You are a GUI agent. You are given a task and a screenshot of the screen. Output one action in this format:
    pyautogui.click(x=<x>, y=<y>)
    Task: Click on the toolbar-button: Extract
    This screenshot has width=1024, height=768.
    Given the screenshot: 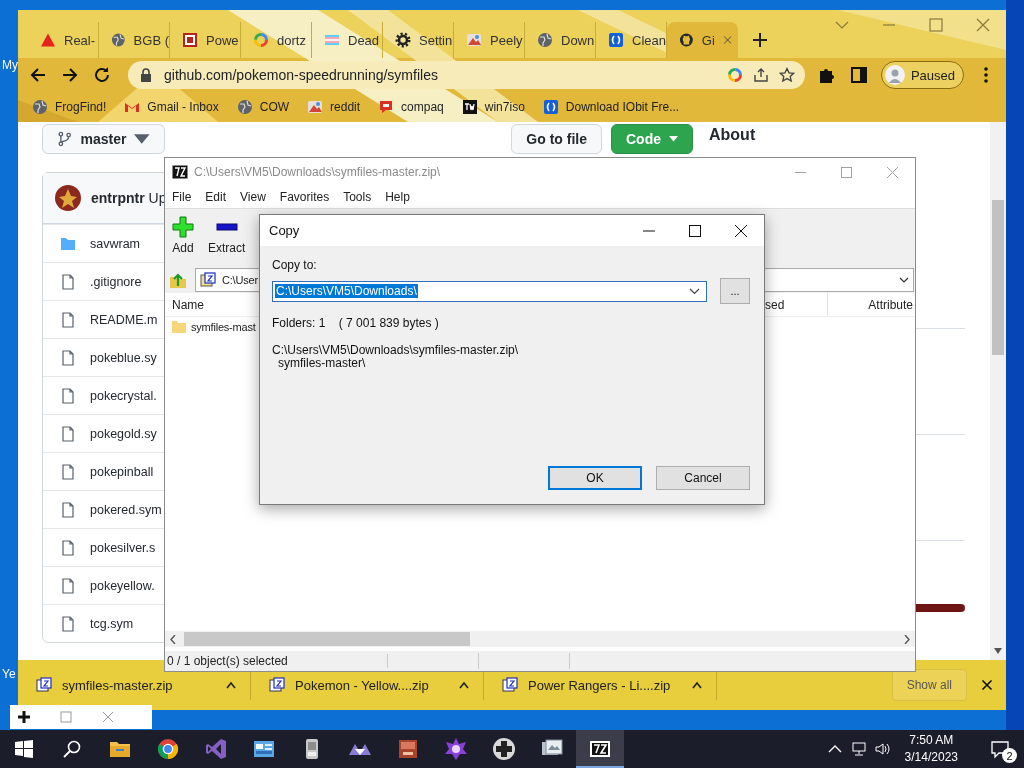 What is the action you would take?
    pyautogui.click(x=227, y=235)
    